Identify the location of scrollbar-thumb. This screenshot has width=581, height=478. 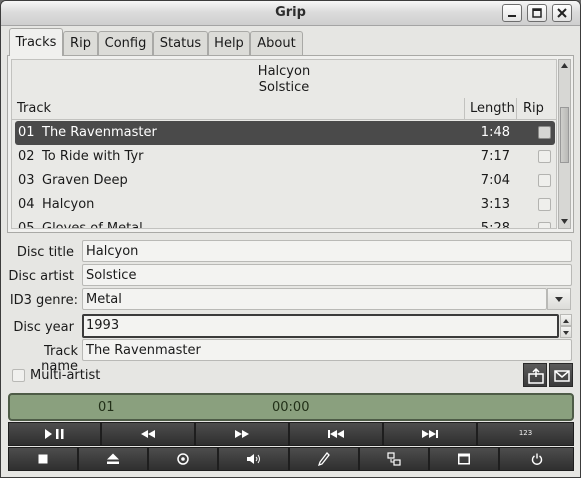
(564, 135).